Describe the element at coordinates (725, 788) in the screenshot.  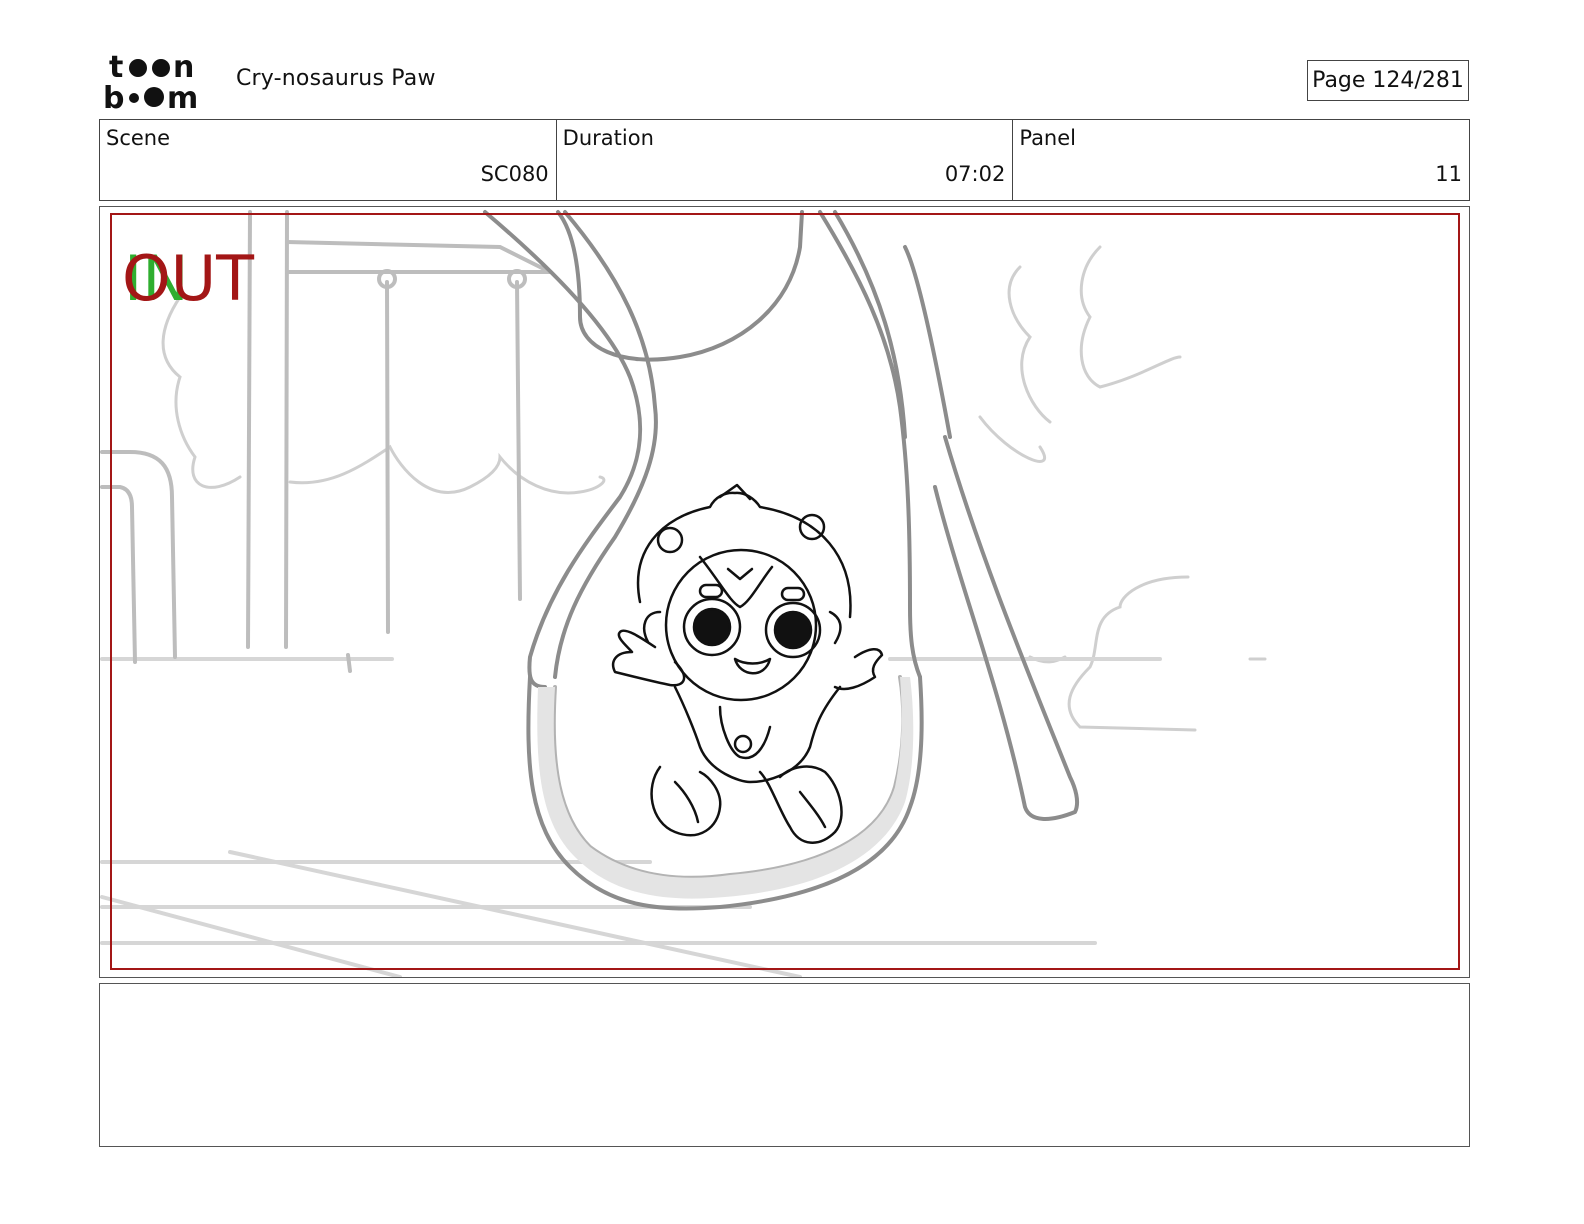
I see `slide-shading` at that location.